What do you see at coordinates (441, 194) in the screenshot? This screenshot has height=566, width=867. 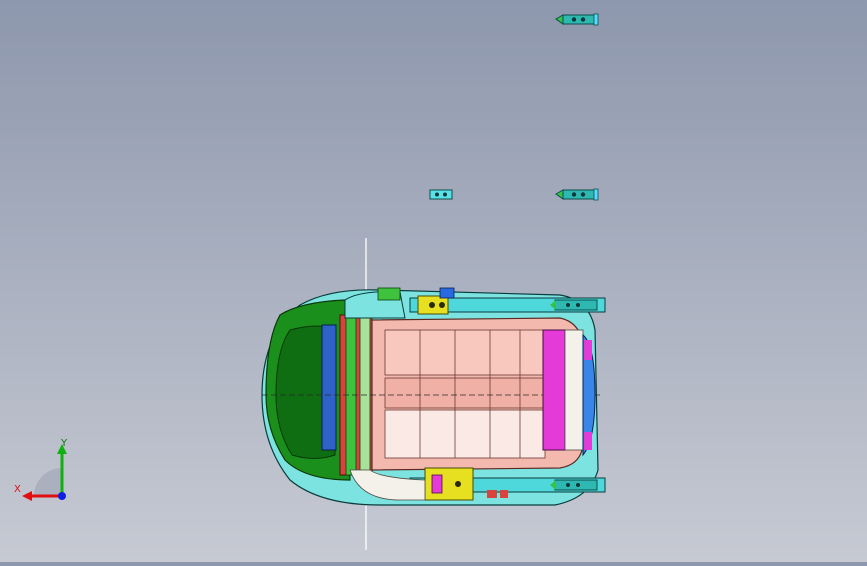 I see `fastener-clip-mid-left` at bounding box center [441, 194].